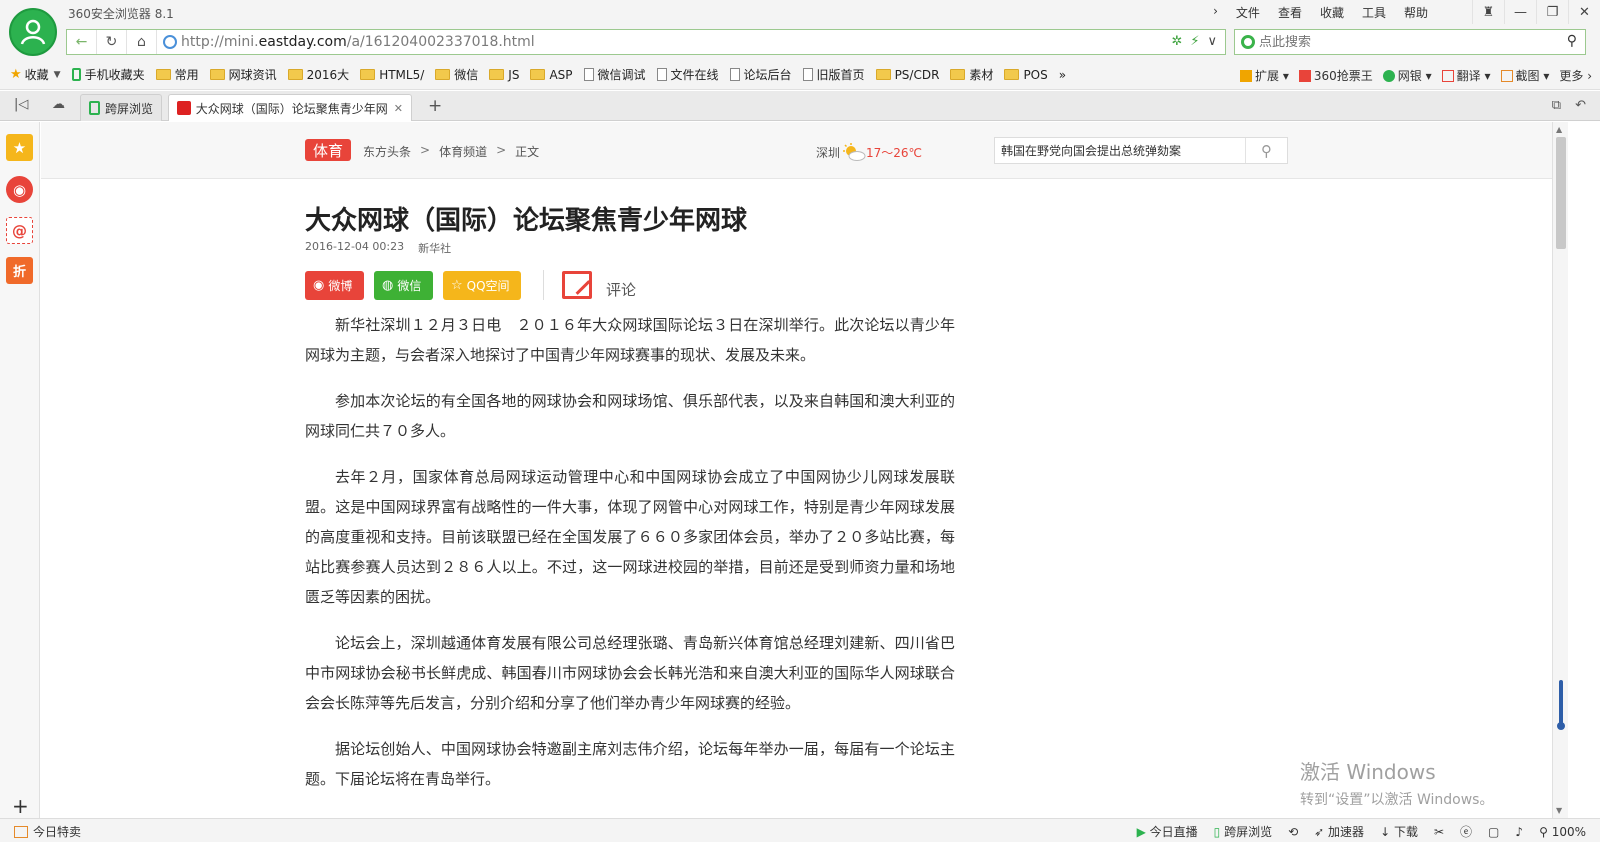  What do you see at coordinates (1399, 42) in the screenshot?
I see `search-input` at bounding box center [1399, 42].